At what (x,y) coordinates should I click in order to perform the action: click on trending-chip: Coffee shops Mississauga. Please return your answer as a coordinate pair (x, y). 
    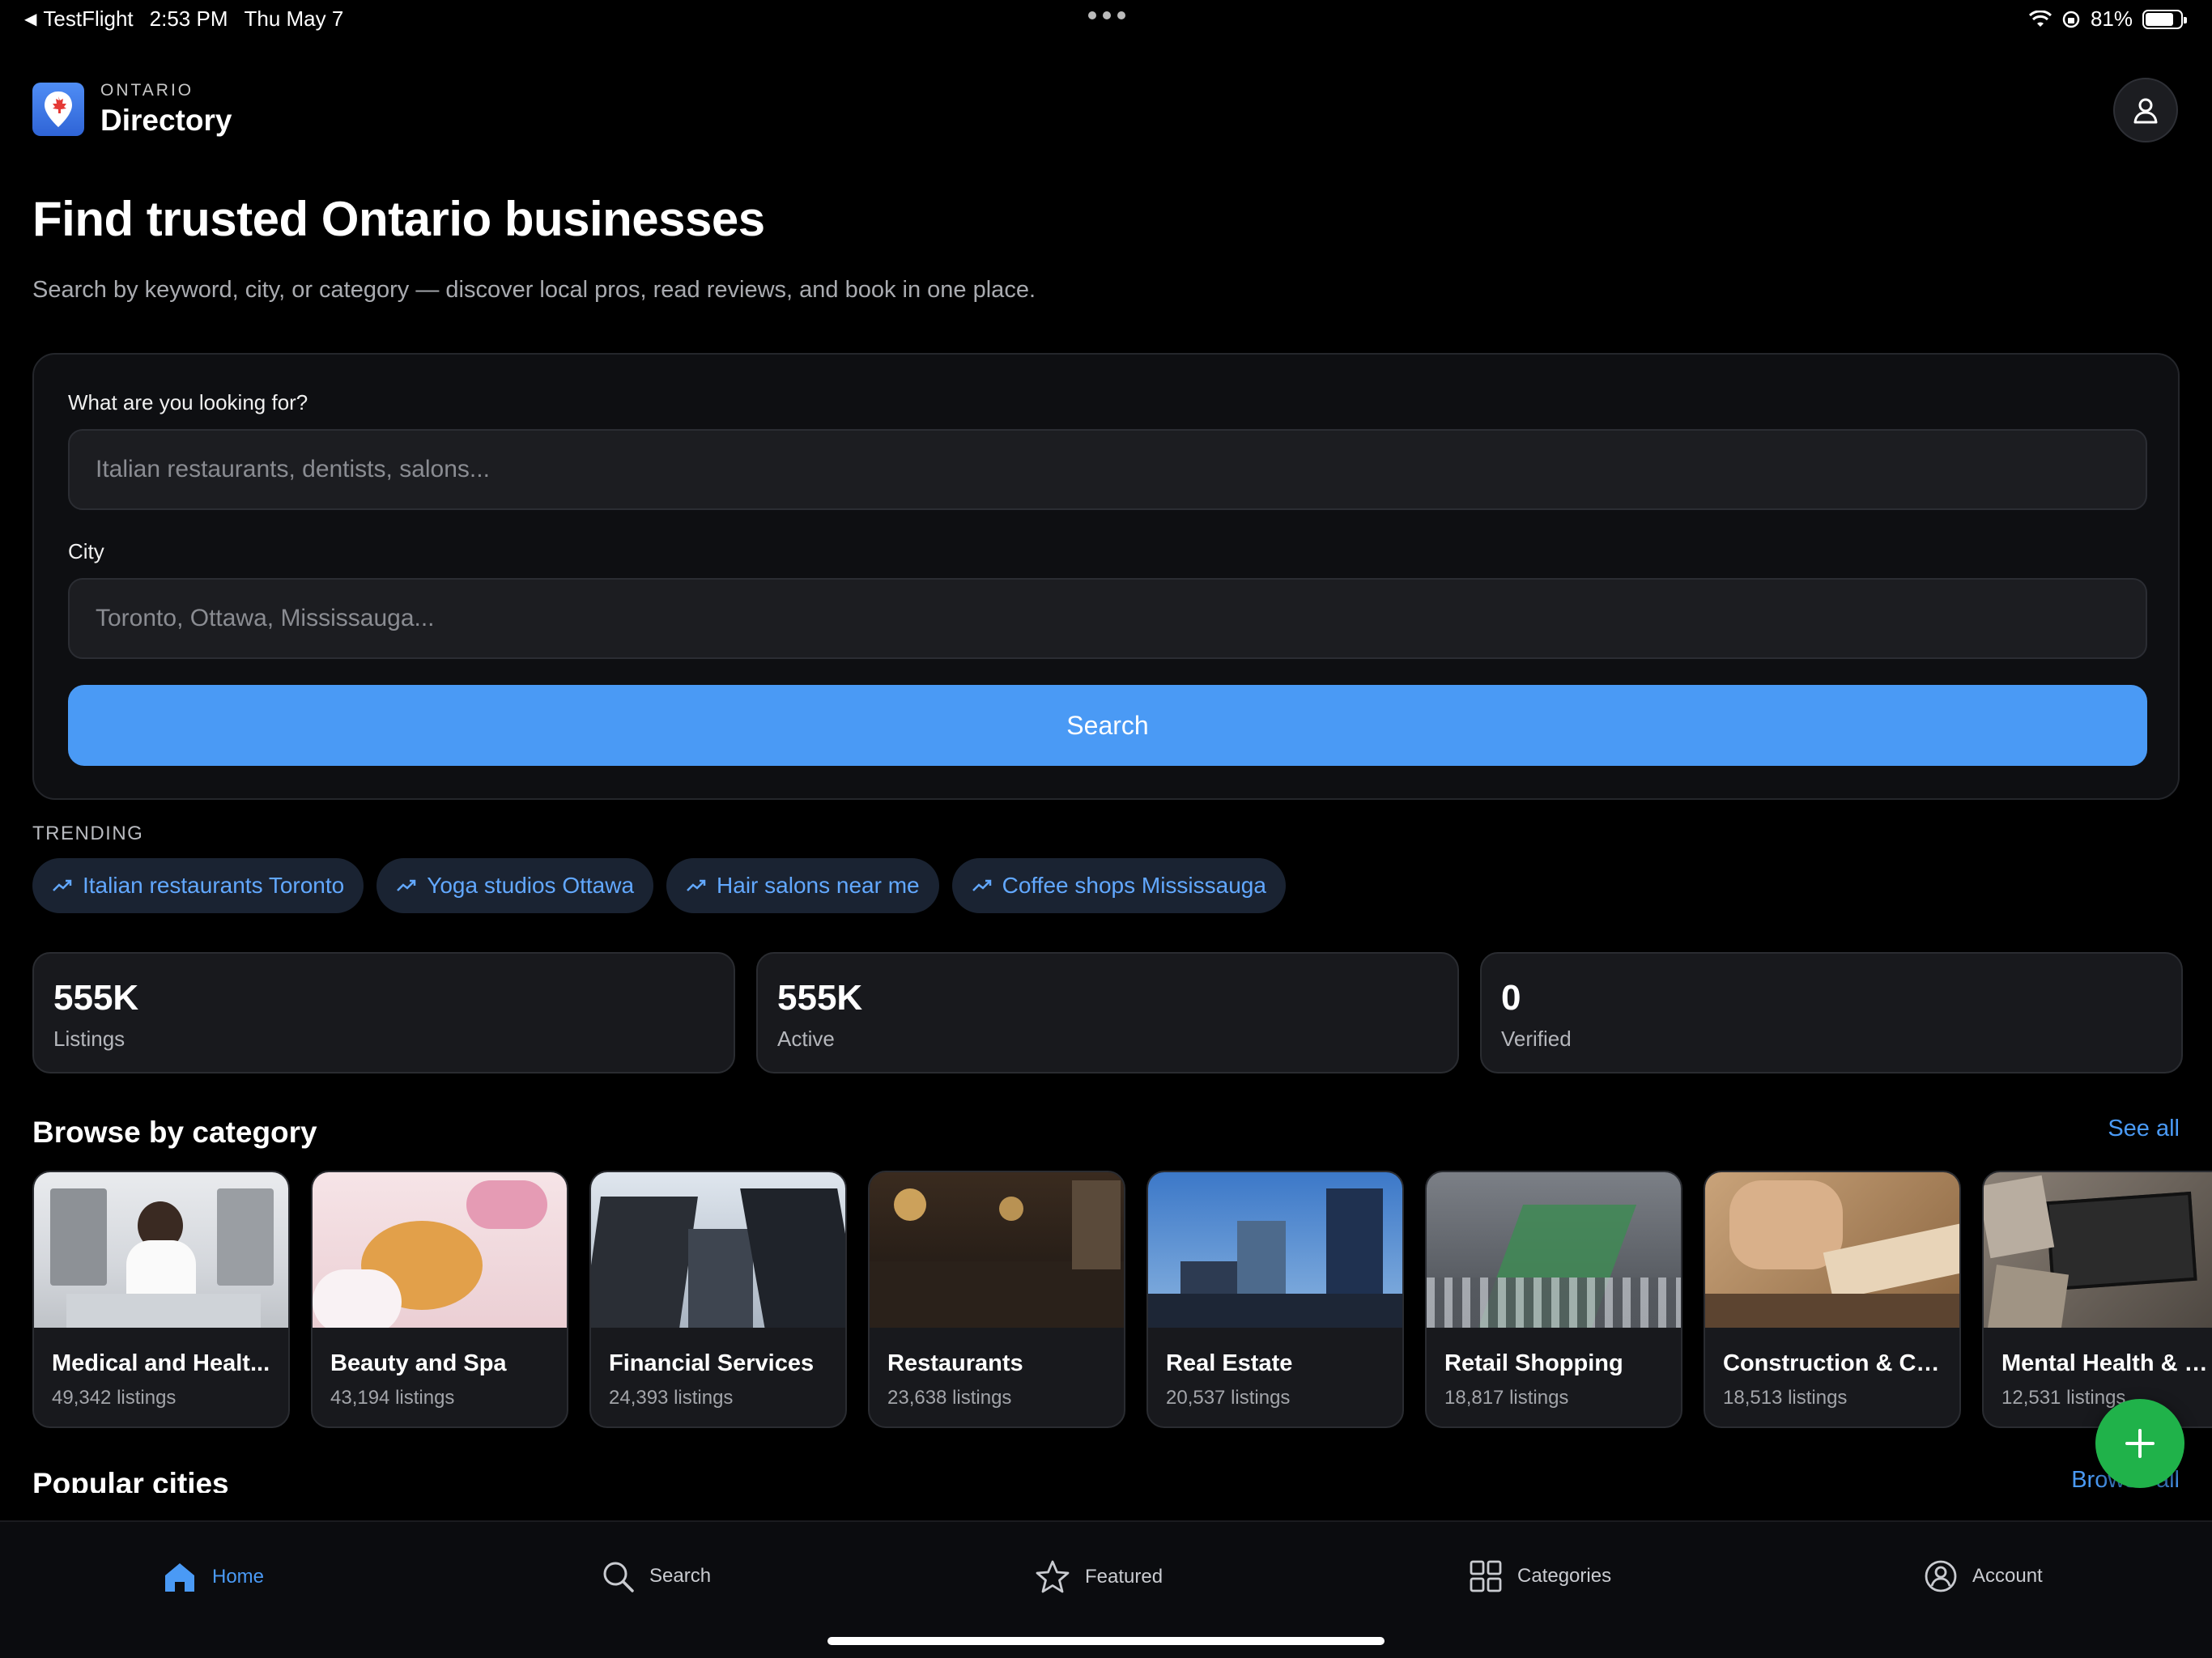
    Looking at the image, I should click on (1119, 885).